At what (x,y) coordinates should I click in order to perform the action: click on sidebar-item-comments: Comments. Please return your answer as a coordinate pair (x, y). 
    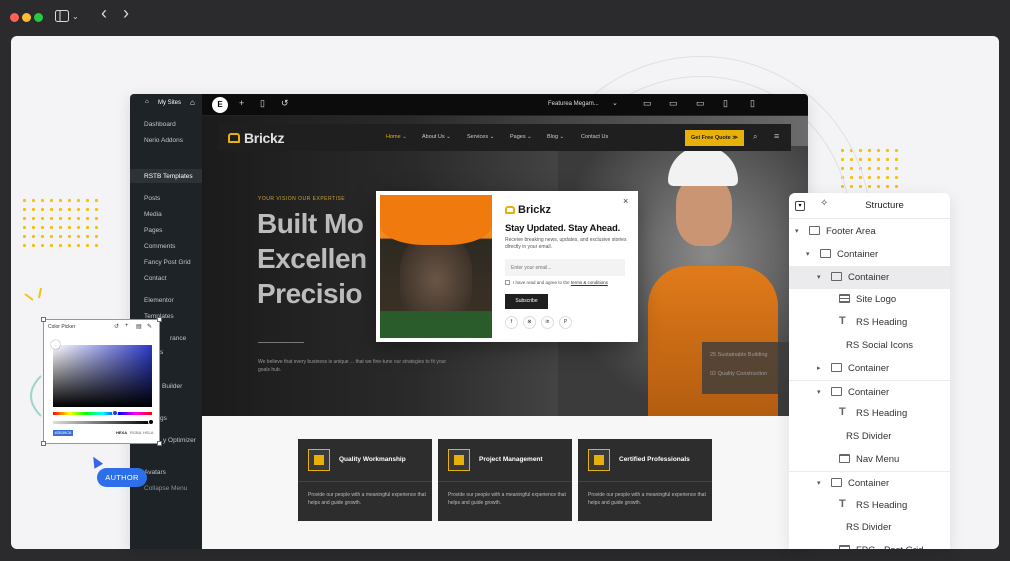
    Looking at the image, I should click on (159, 246).